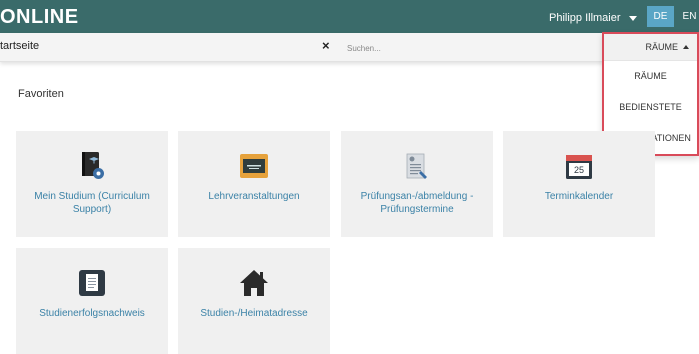 The height and width of the screenshot is (354, 699). I want to click on language-de-button: DE, so click(660, 16).